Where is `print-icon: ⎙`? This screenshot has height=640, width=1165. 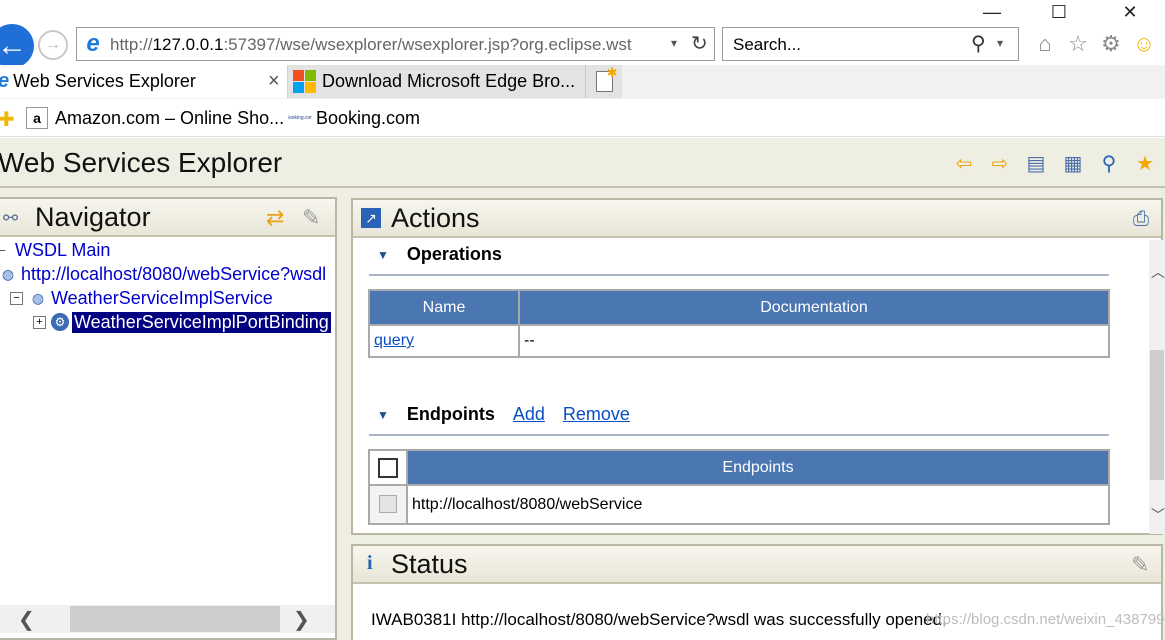
print-icon: ⎙ is located at coordinates (1141, 219).